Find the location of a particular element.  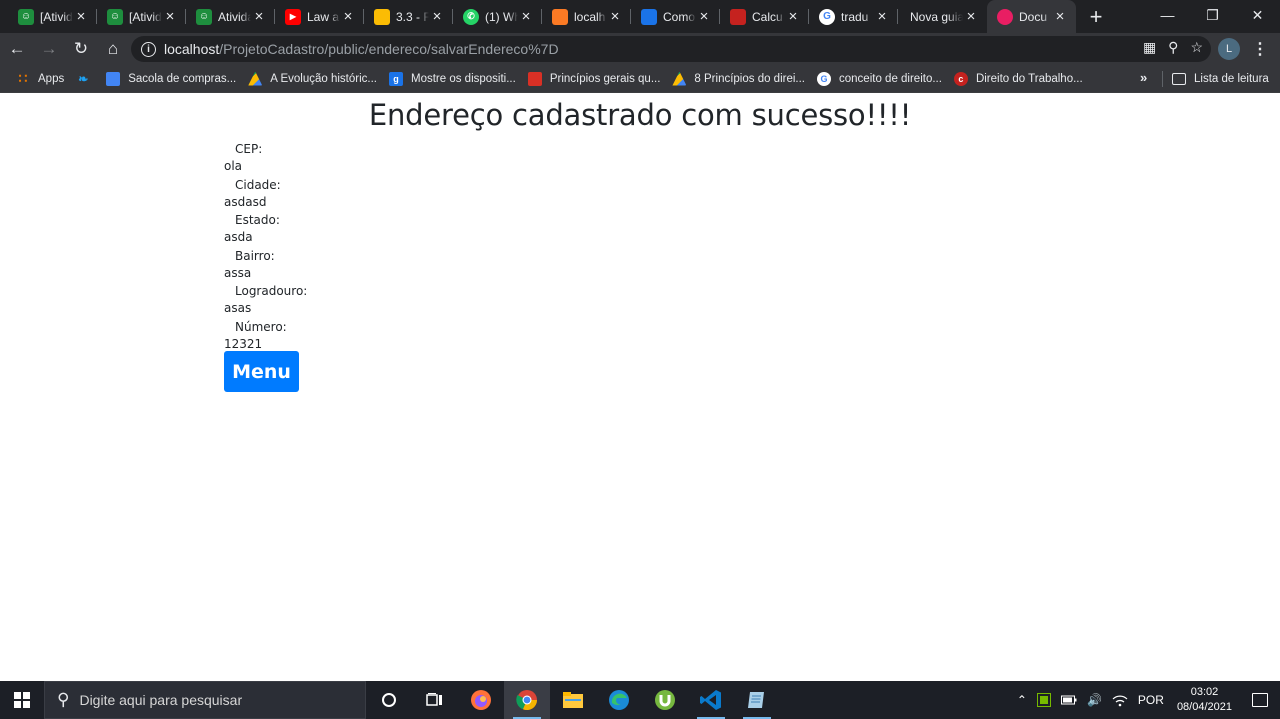

tab-title: Calcu is located at coordinates (767, 16).